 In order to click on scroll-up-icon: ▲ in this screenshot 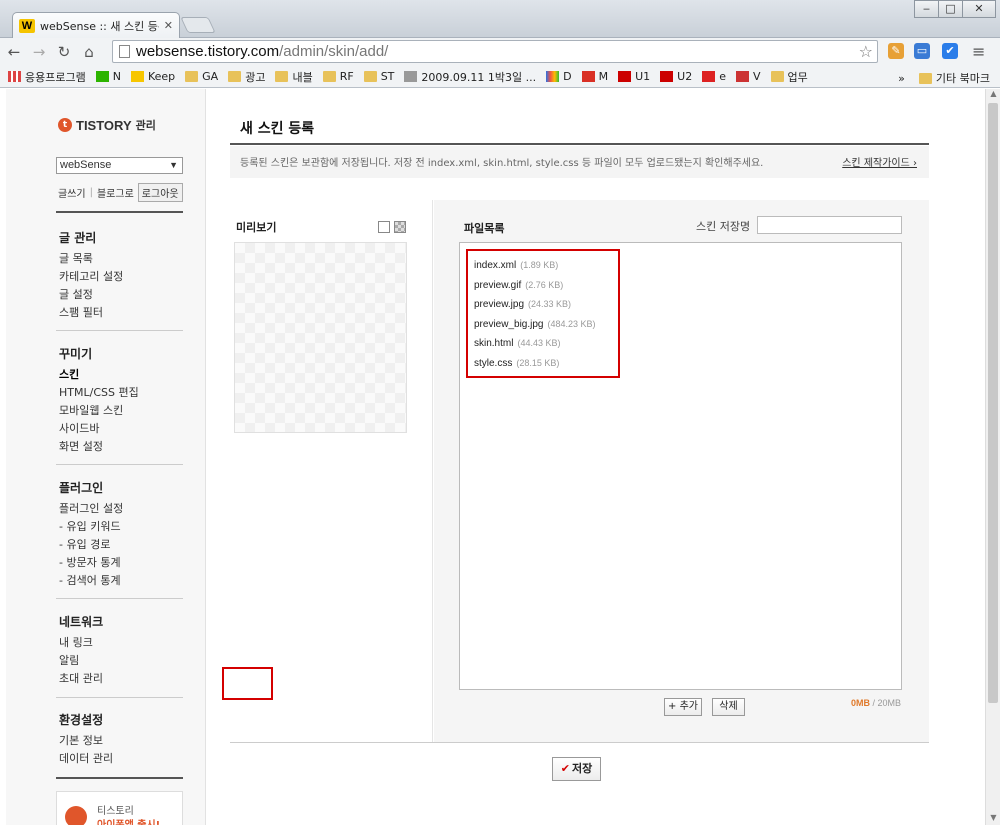, I will do `click(993, 95)`.